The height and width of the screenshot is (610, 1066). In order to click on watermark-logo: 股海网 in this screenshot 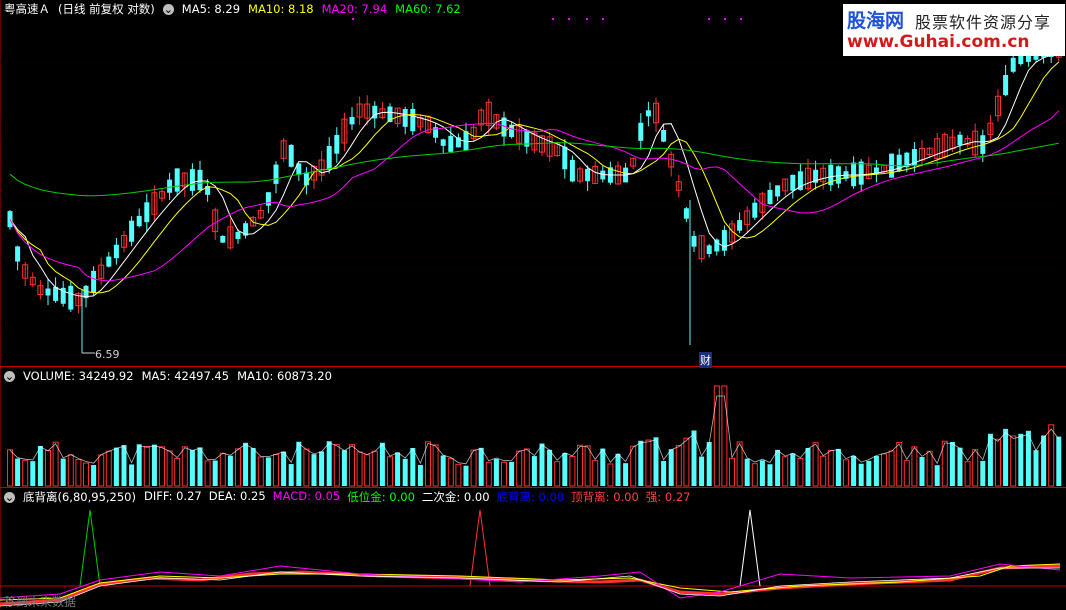, I will do `click(876, 21)`.